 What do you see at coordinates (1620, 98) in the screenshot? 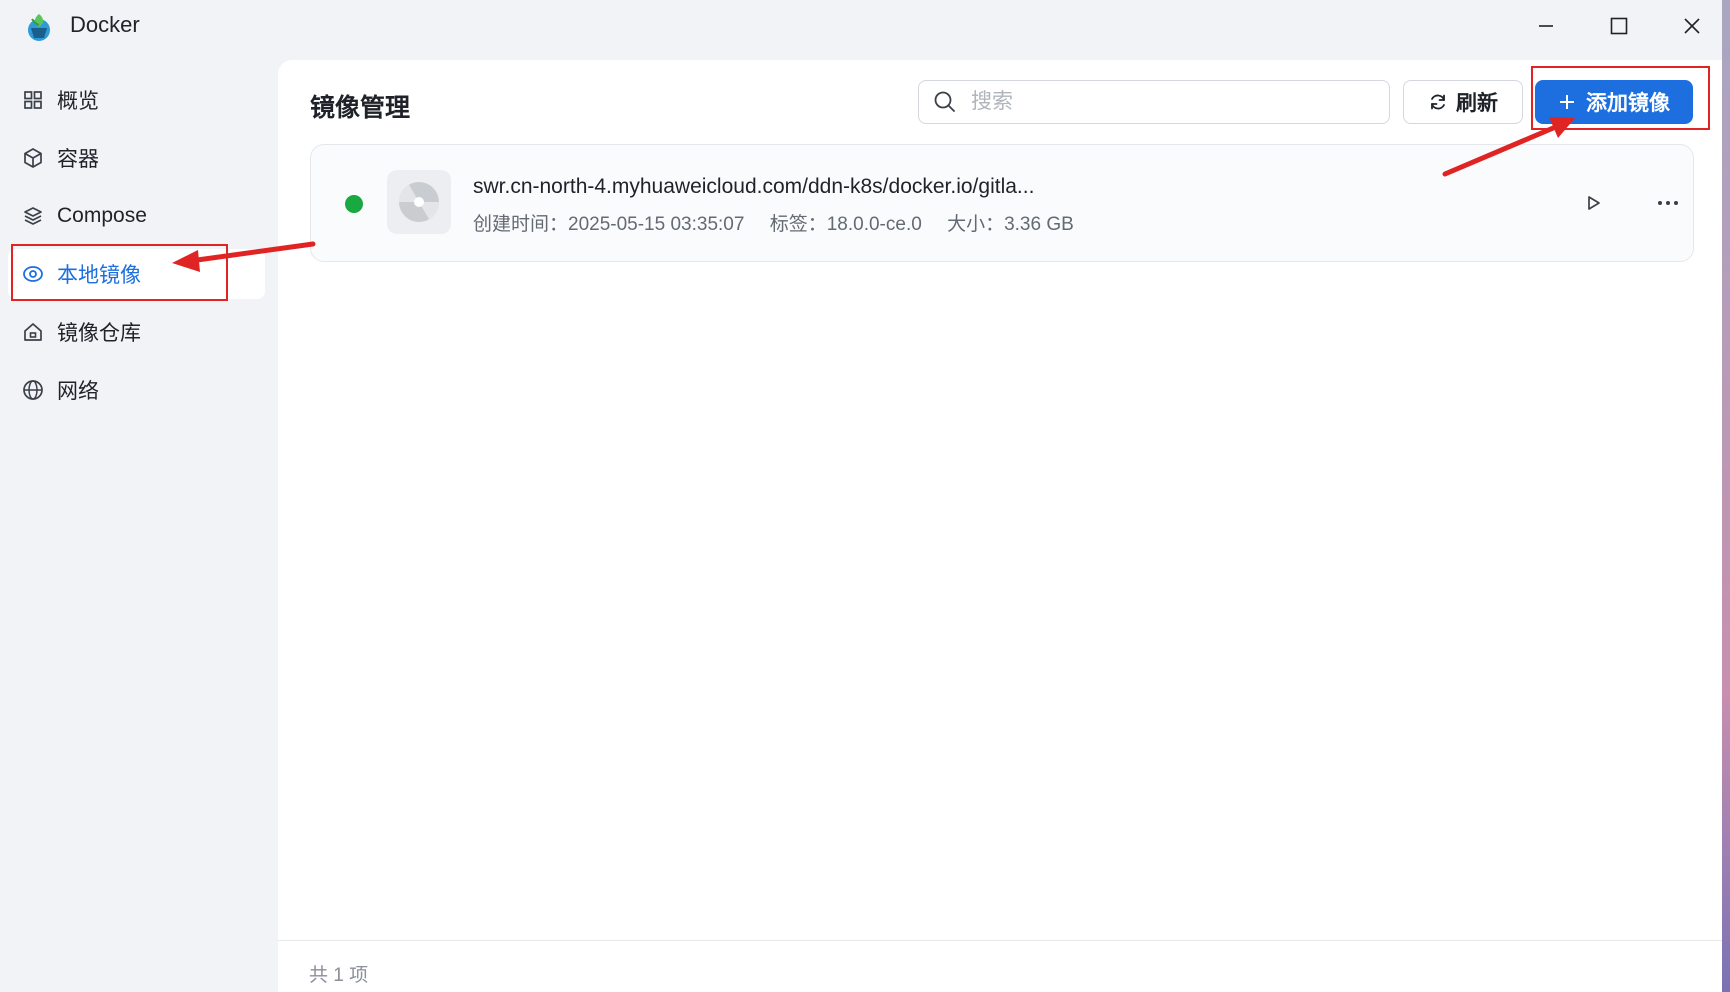
I see `annotation-box-add-button` at bounding box center [1620, 98].